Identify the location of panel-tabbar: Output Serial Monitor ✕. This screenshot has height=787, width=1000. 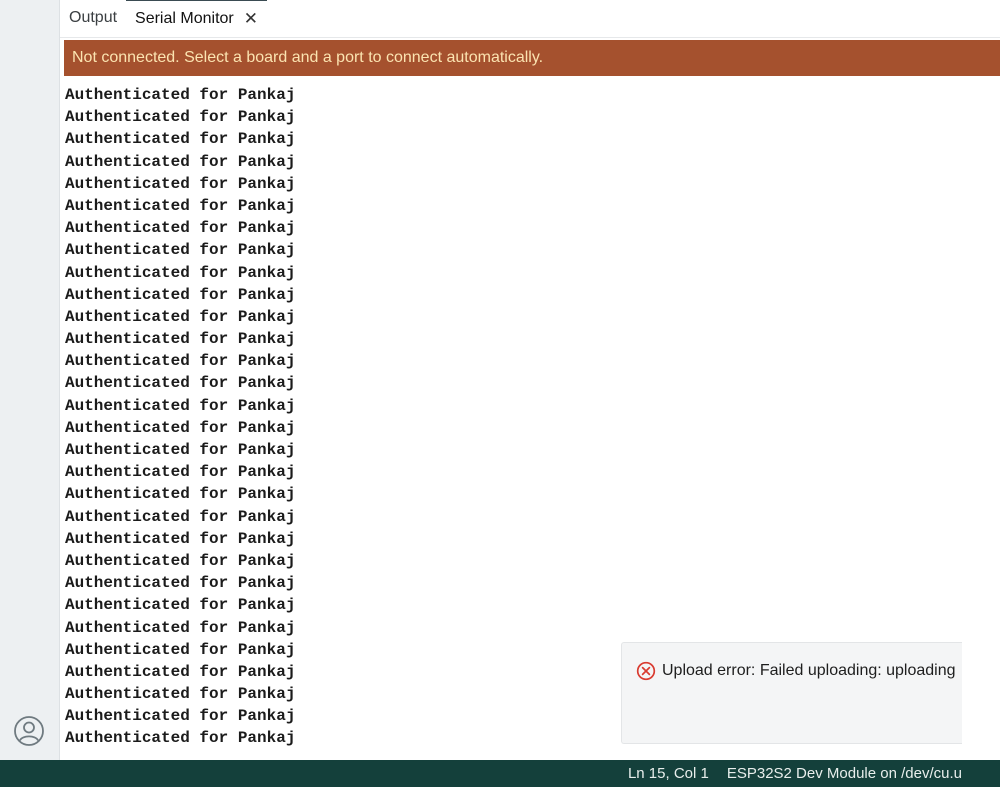
(530, 19).